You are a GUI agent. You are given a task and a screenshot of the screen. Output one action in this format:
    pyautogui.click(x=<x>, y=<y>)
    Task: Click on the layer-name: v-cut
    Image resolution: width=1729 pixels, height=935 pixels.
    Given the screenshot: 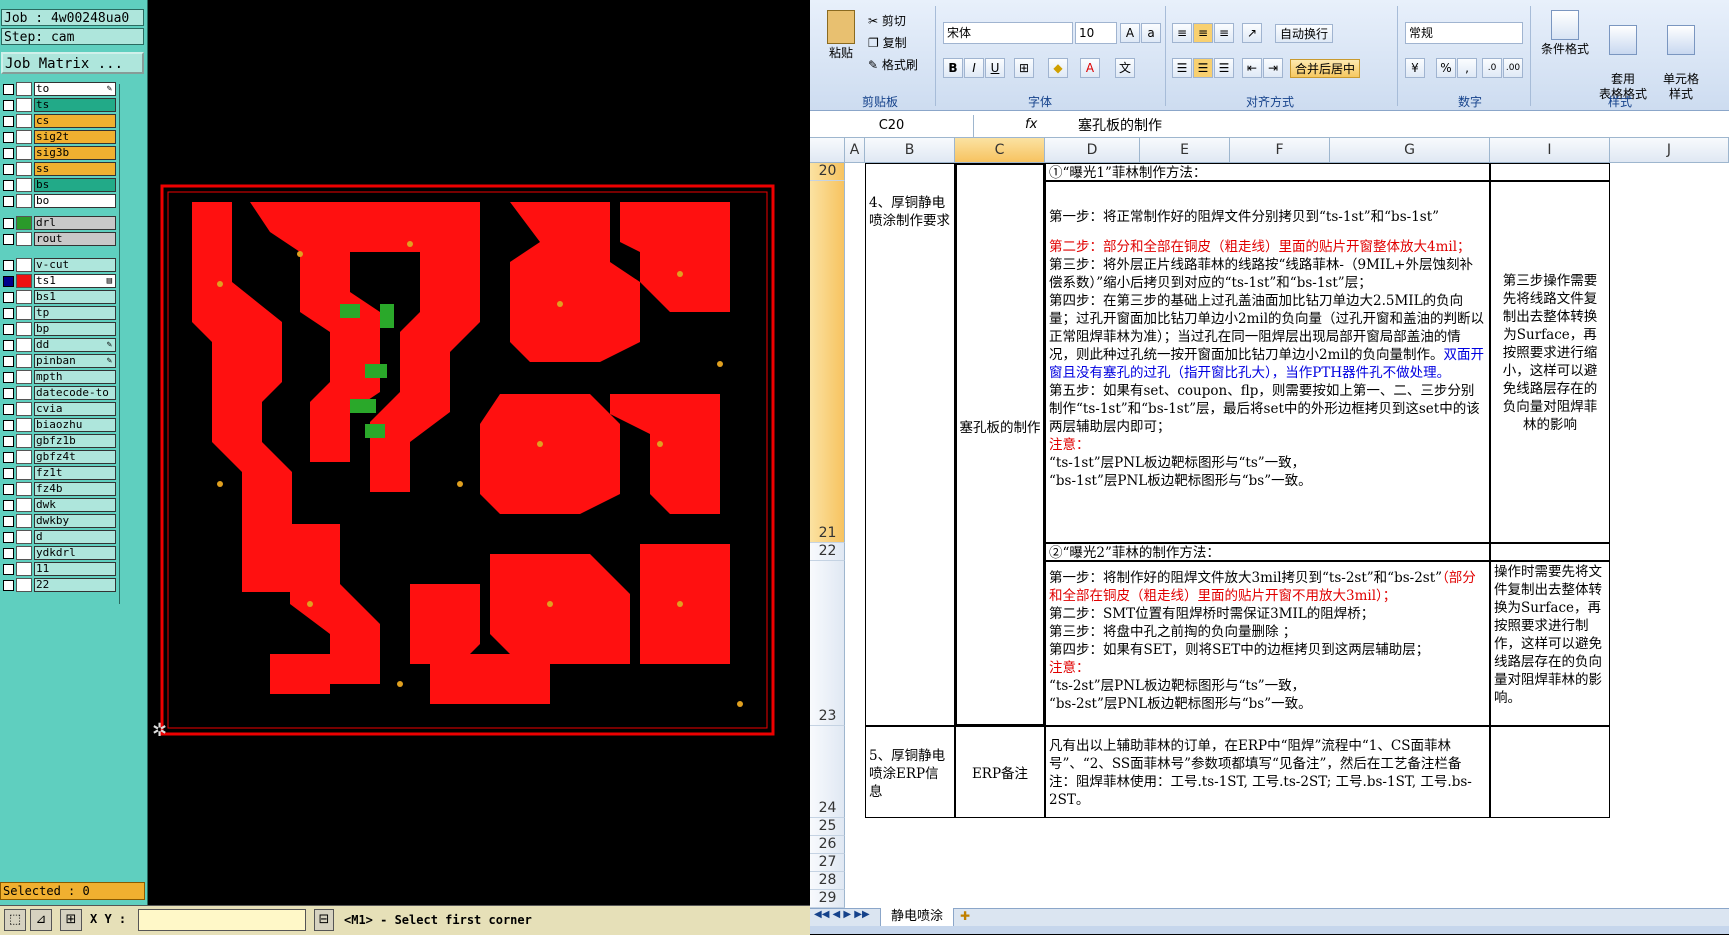 What is the action you would take?
    pyautogui.click(x=75, y=265)
    